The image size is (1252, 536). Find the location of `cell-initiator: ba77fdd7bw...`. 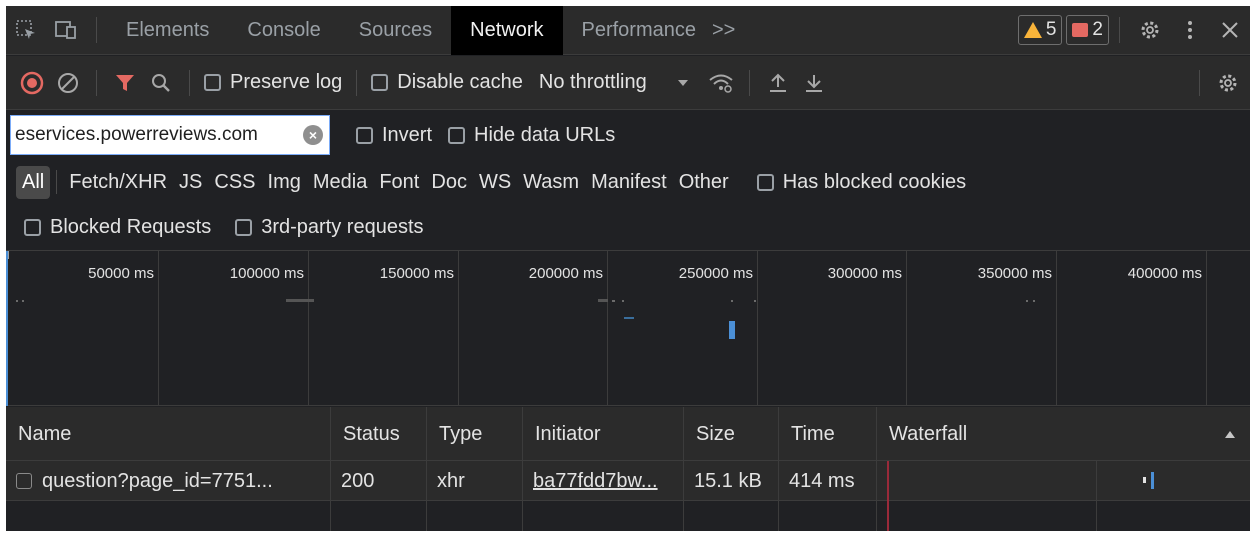

cell-initiator: ba77fdd7bw... is located at coordinates (603, 481).